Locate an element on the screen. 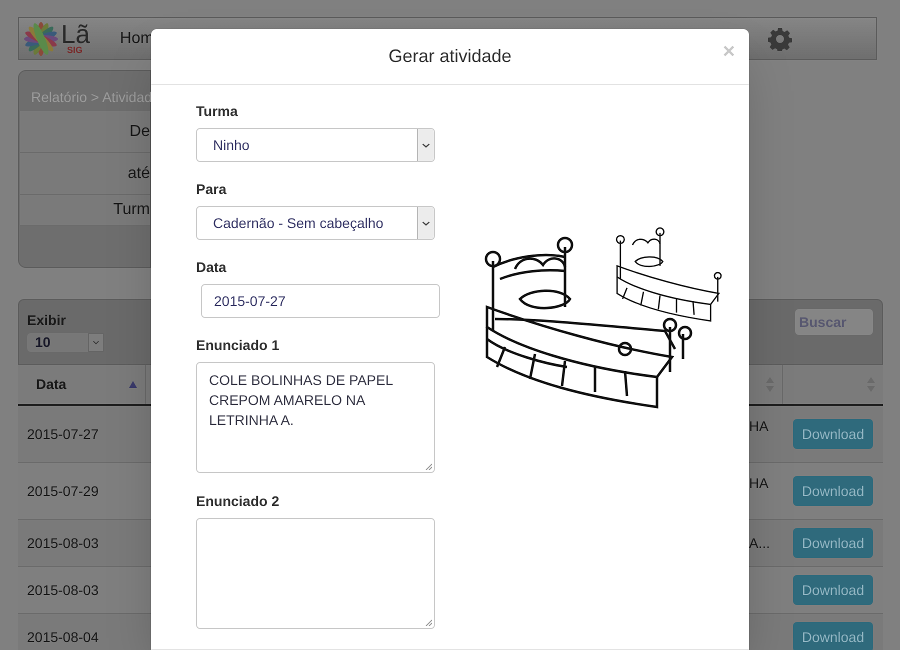  field-label: Para is located at coordinates (212, 189).